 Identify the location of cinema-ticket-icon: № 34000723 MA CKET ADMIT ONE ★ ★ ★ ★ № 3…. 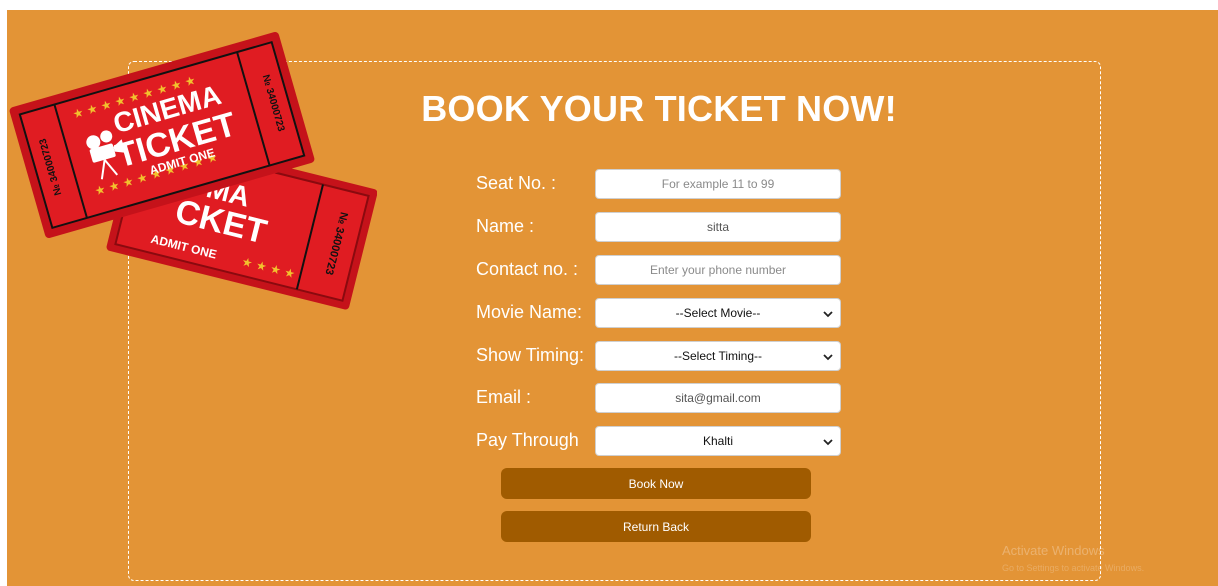
(193, 170).